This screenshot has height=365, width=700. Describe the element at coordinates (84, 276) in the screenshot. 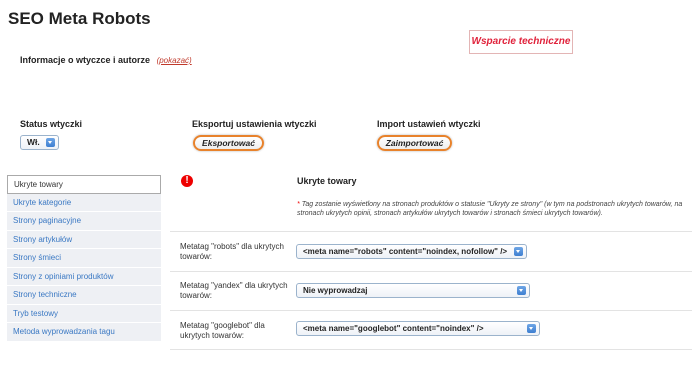

I see `sidebar-item-review-pages: Strony z opiniami produktów` at that location.